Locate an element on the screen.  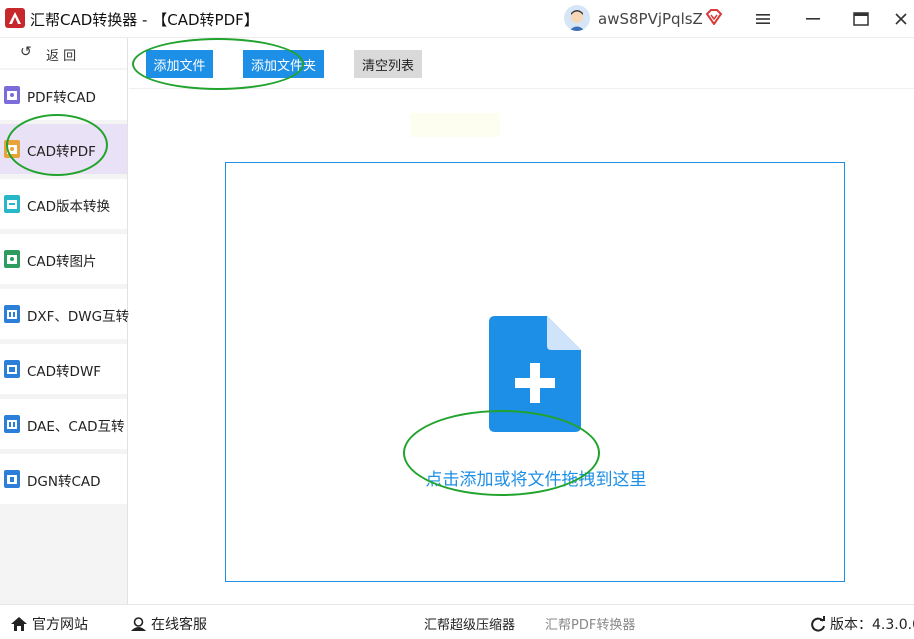
dxf-dwg-icon is located at coordinates (12, 314).